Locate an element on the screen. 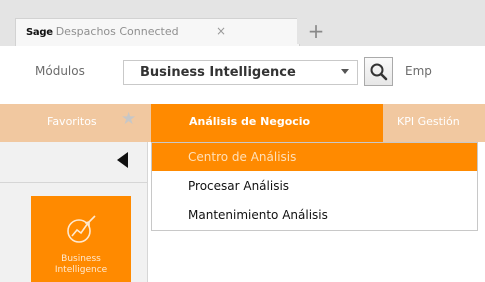  tab-title: Sage Despachos Connected is located at coordinates (102, 31).